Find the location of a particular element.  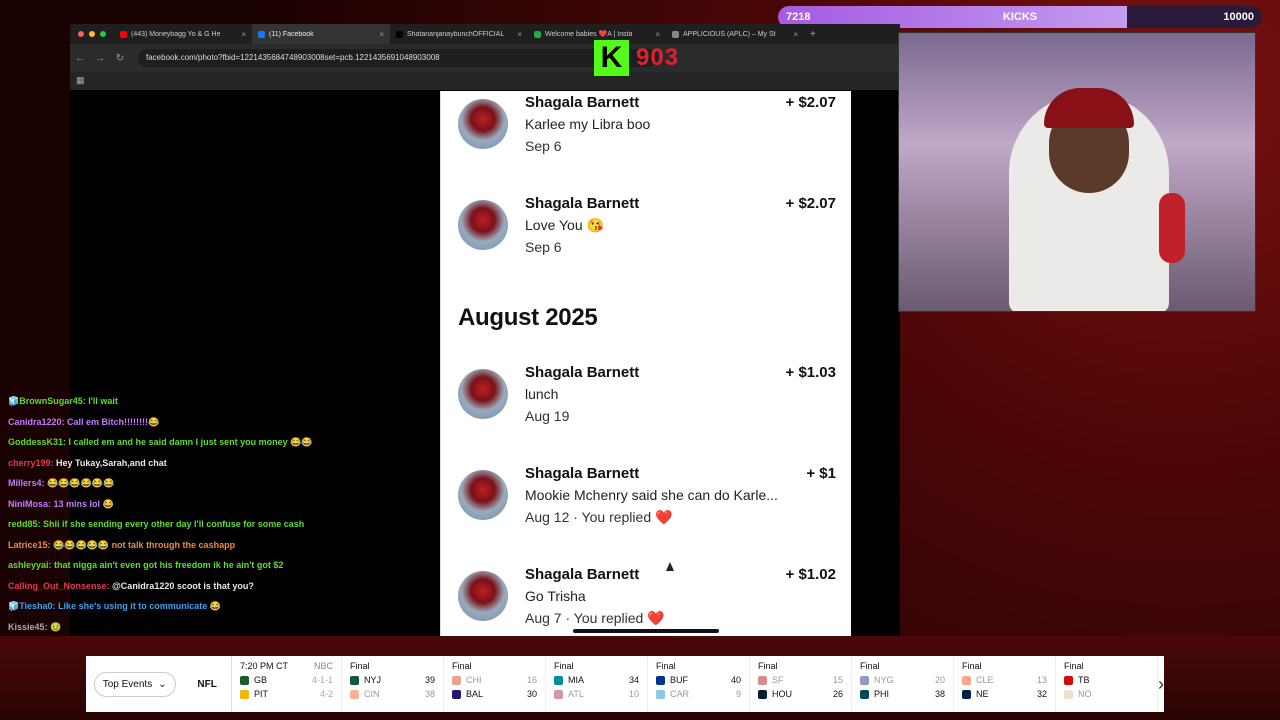

team-row: NYJ 39 is located at coordinates (392, 680).